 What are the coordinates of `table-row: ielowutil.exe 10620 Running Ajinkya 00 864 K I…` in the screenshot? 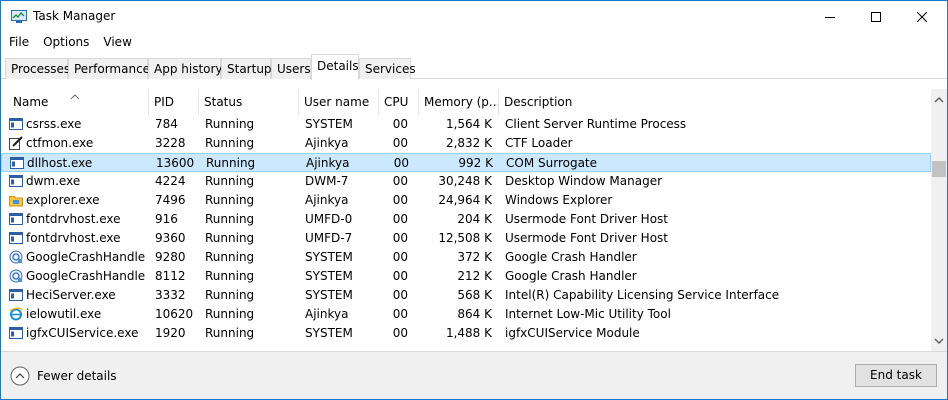 It's located at (466, 314).